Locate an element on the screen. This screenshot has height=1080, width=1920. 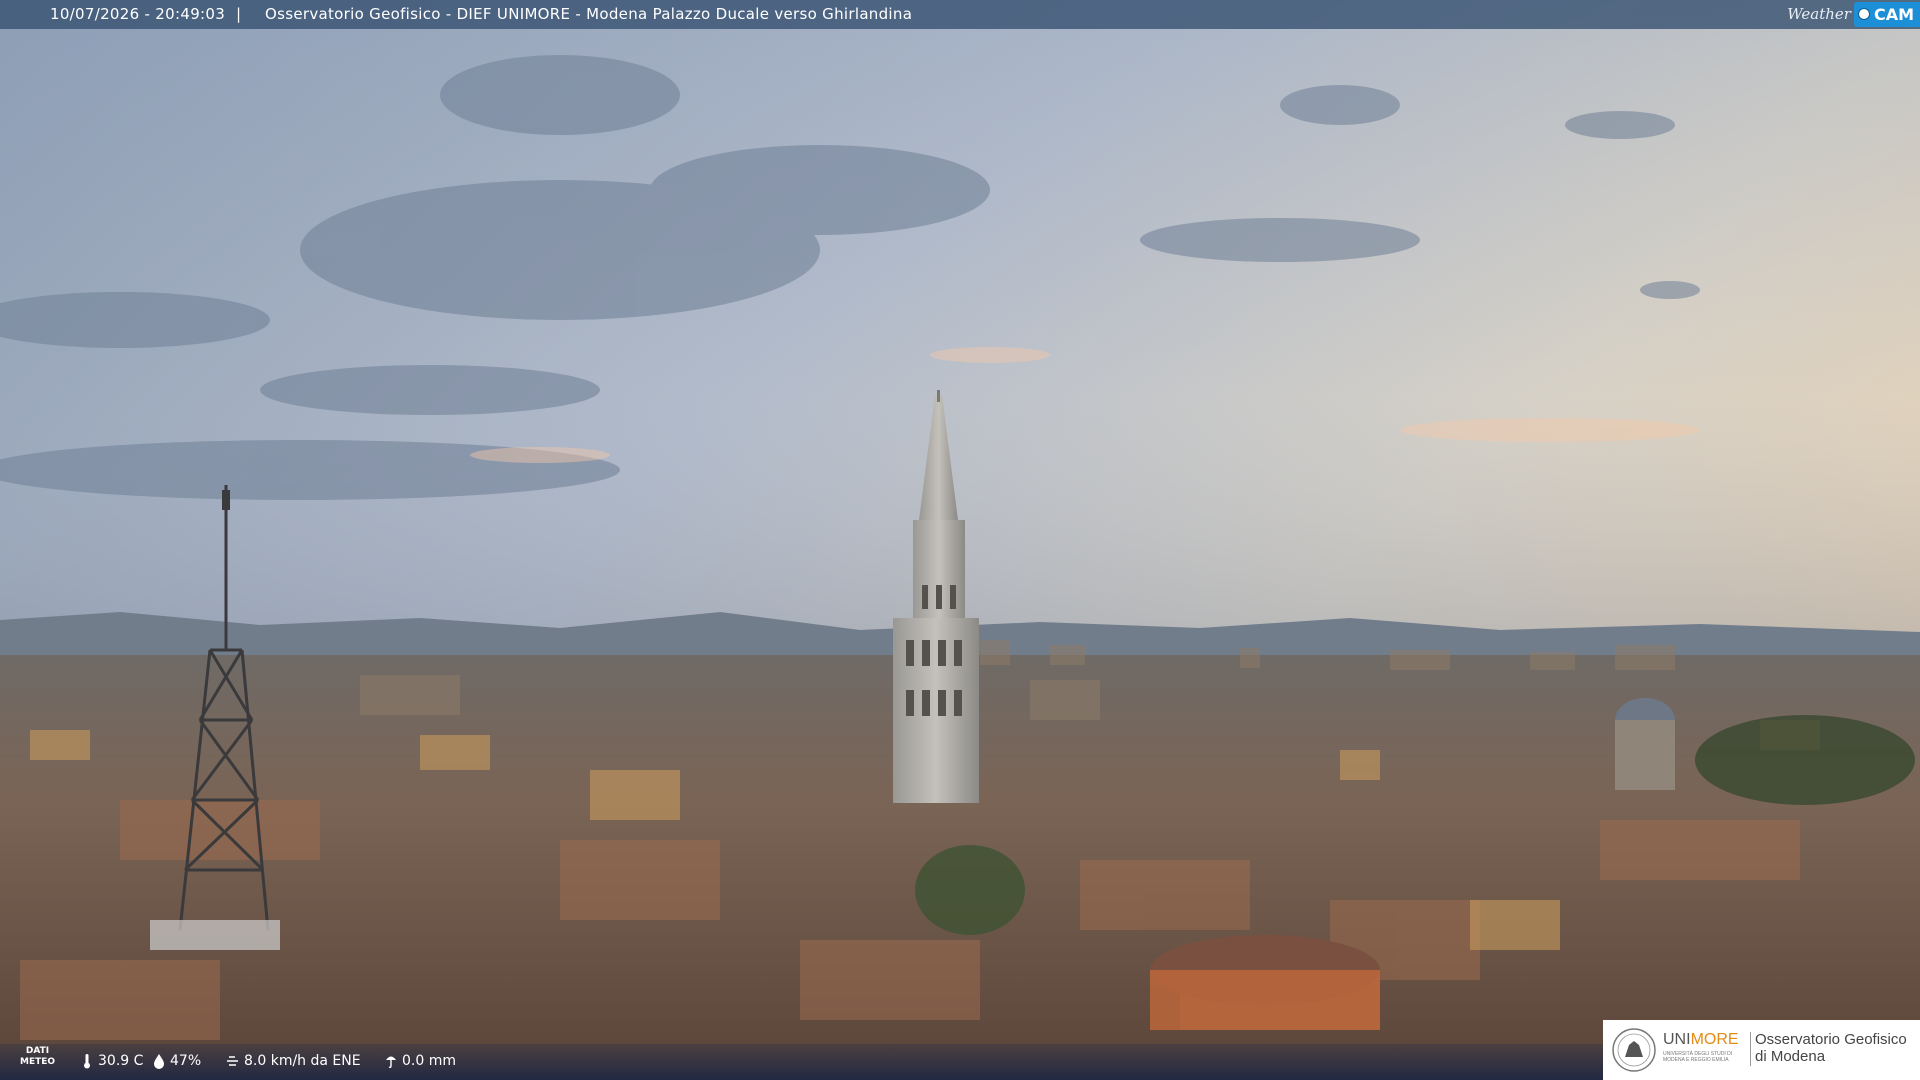
thermometer-icon is located at coordinates (87, 1061).